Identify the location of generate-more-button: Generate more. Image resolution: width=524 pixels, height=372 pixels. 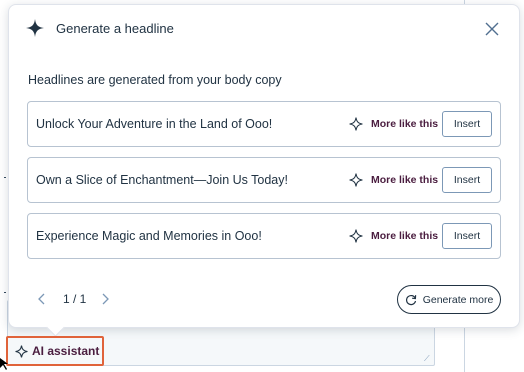
(449, 299).